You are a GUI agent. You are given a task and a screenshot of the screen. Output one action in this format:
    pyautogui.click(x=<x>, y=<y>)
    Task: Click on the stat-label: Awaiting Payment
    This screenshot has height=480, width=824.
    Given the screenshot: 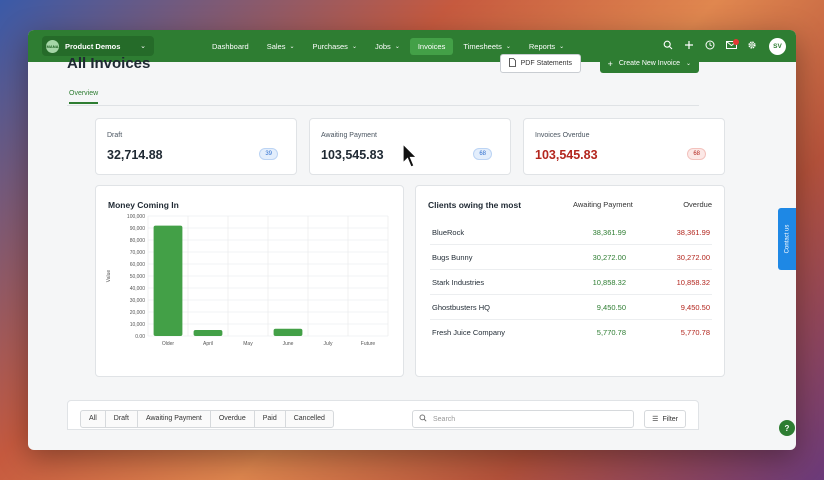 What is the action you would take?
    pyautogui.click(x=349, y=135)
    